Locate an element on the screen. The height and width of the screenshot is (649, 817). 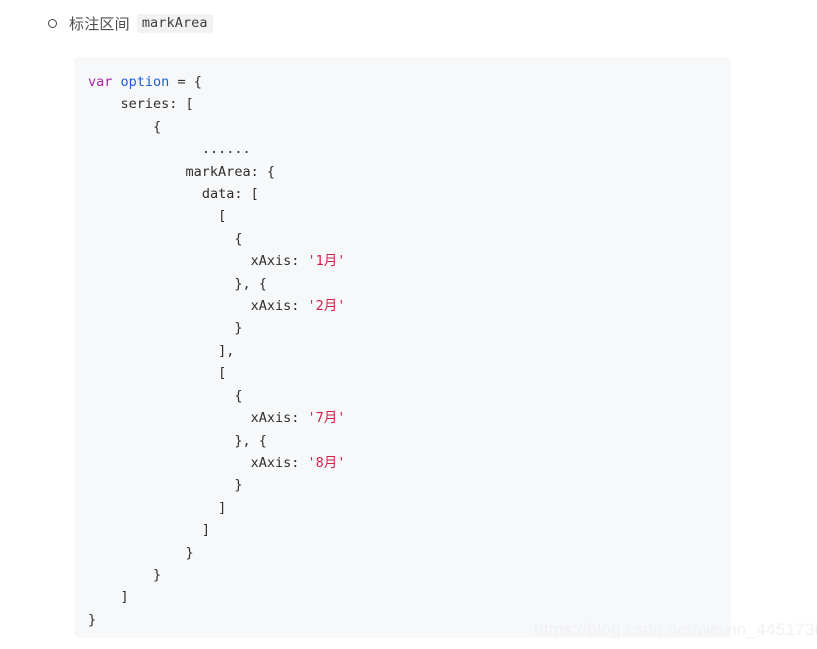
code-token-pun: = { is located at coordinates (185, 82).